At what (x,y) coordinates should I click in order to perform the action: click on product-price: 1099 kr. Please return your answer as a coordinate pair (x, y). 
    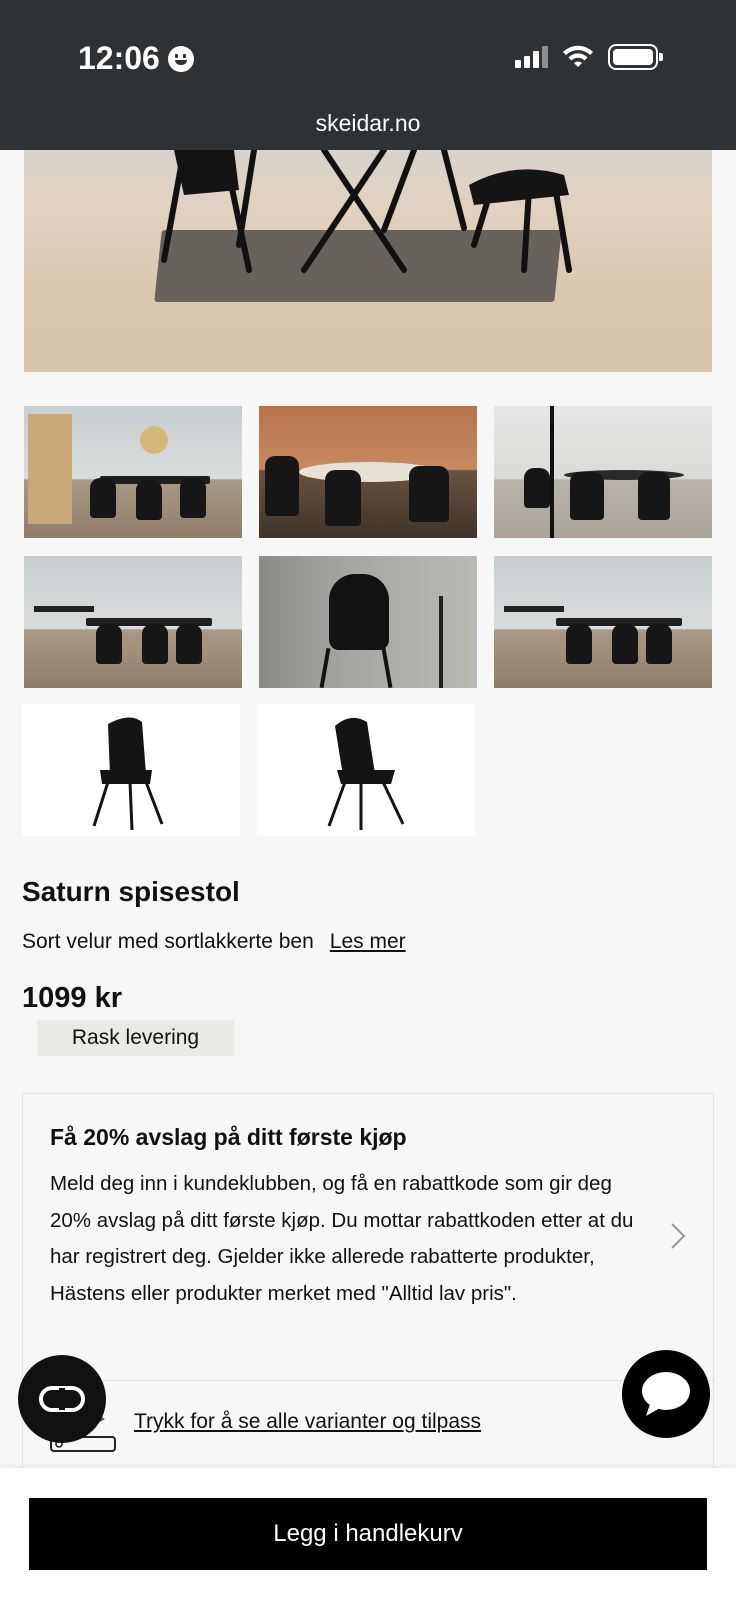
    Looking at the image, I should click on (72, 998).